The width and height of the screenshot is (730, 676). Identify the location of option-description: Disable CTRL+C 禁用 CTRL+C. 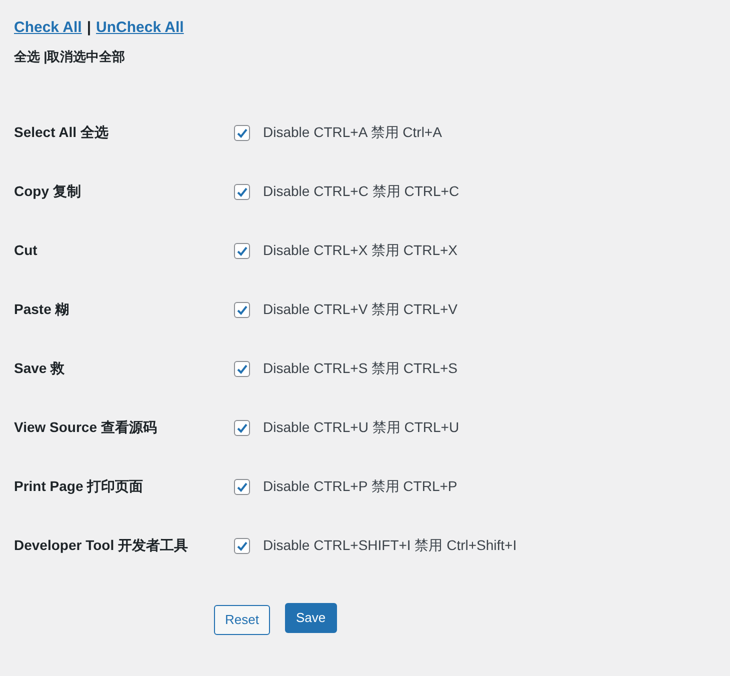
(361, 191).